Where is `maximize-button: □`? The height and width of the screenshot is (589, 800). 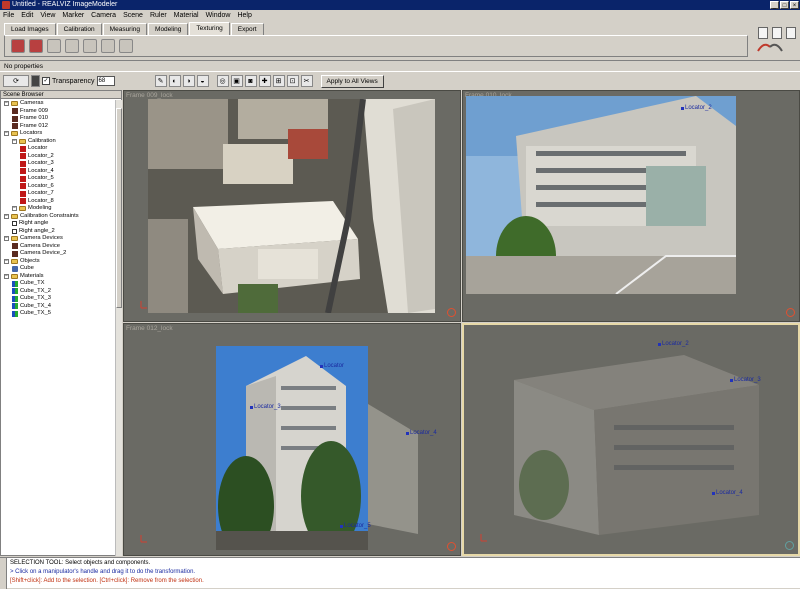 maximize-button: □ is located at coordinates (784, 5).